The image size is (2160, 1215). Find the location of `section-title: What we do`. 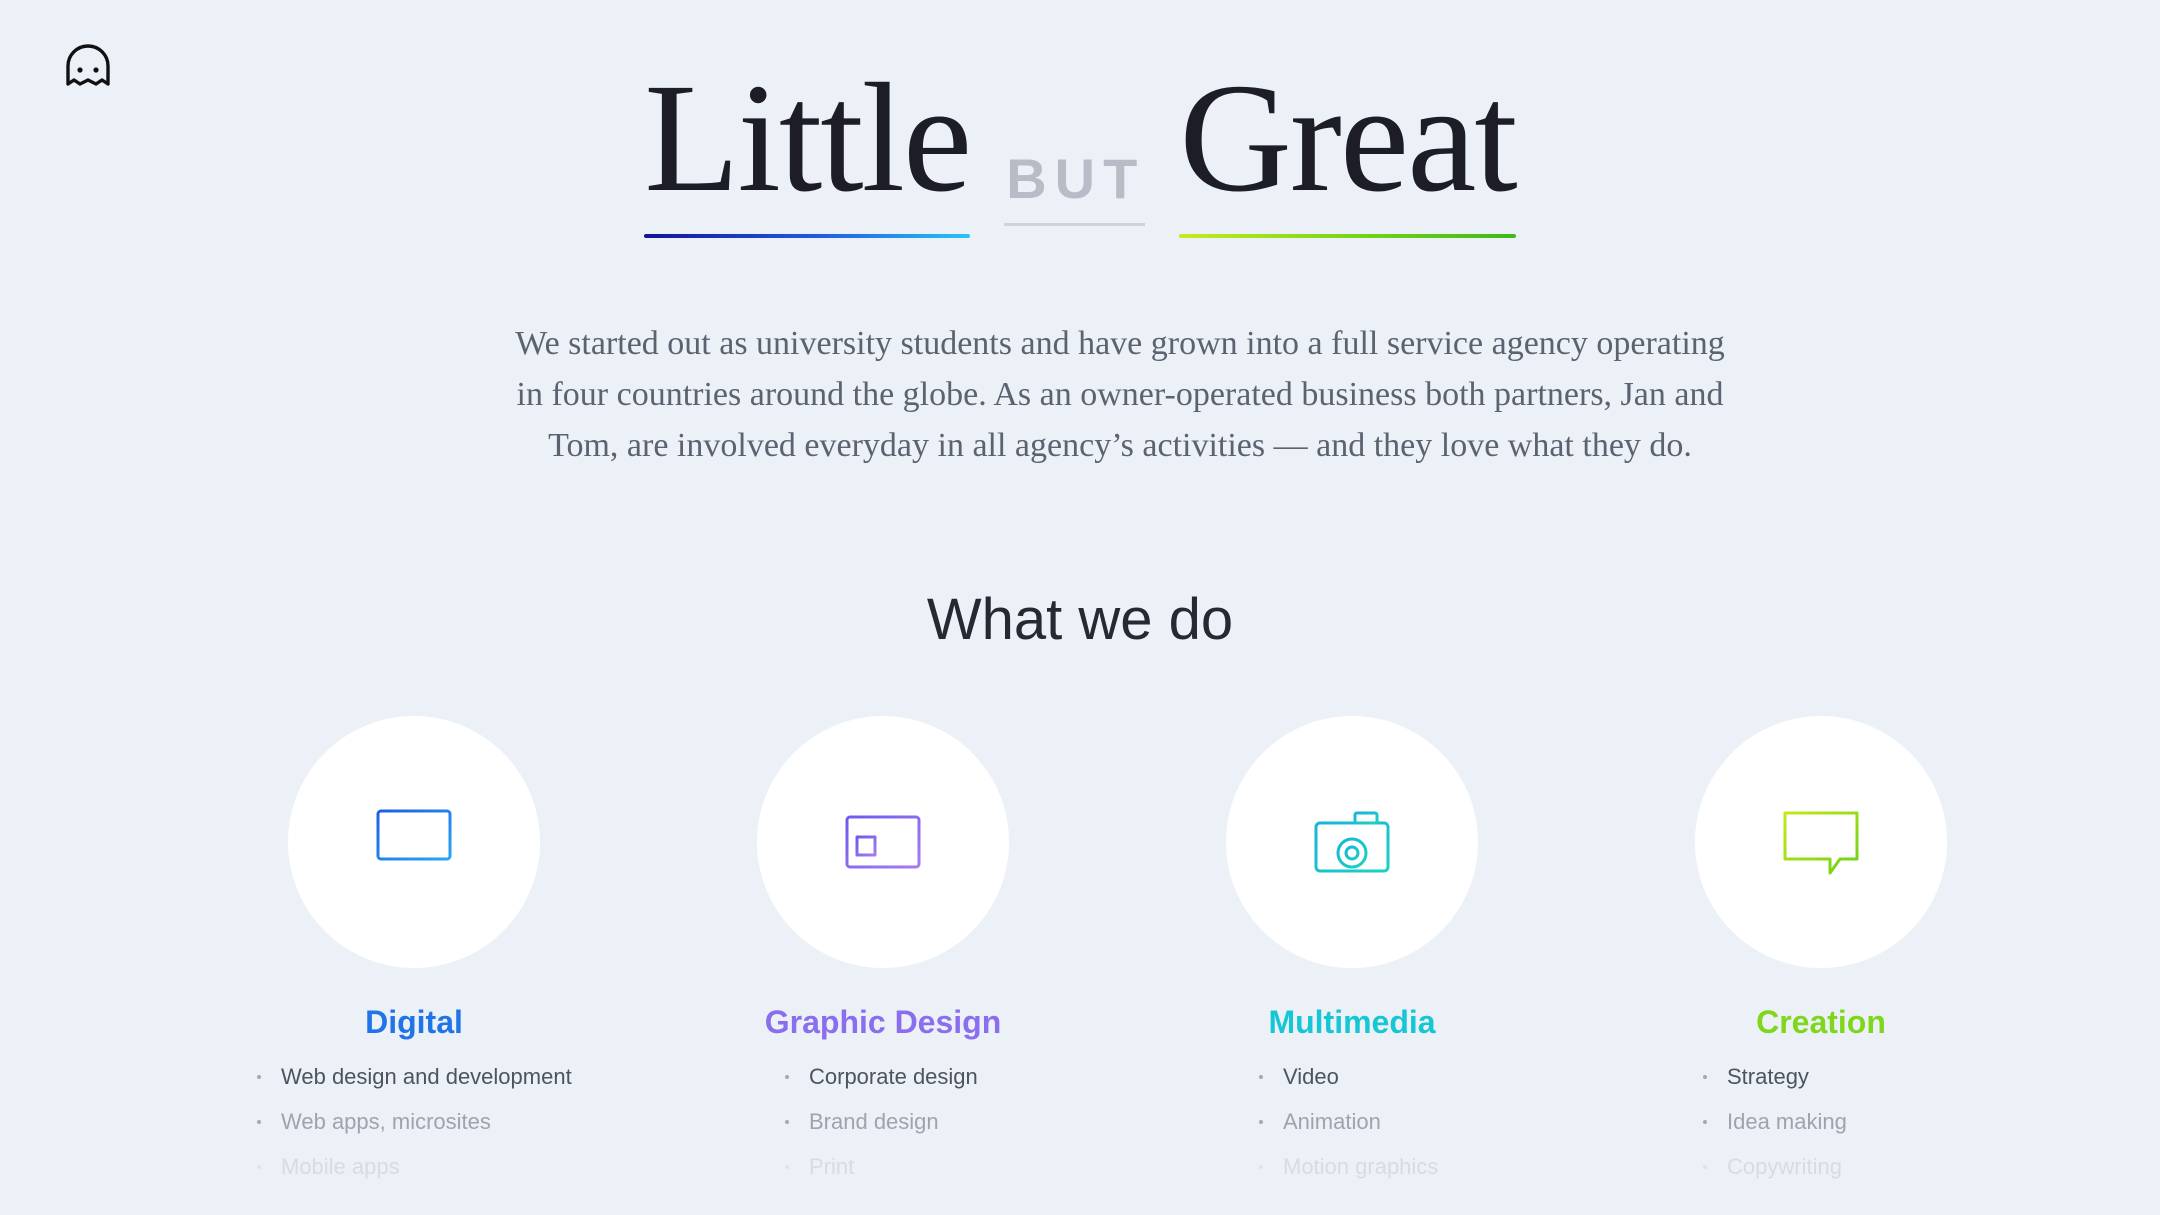

section-title: What we do is located at coordinates (1080, 619).